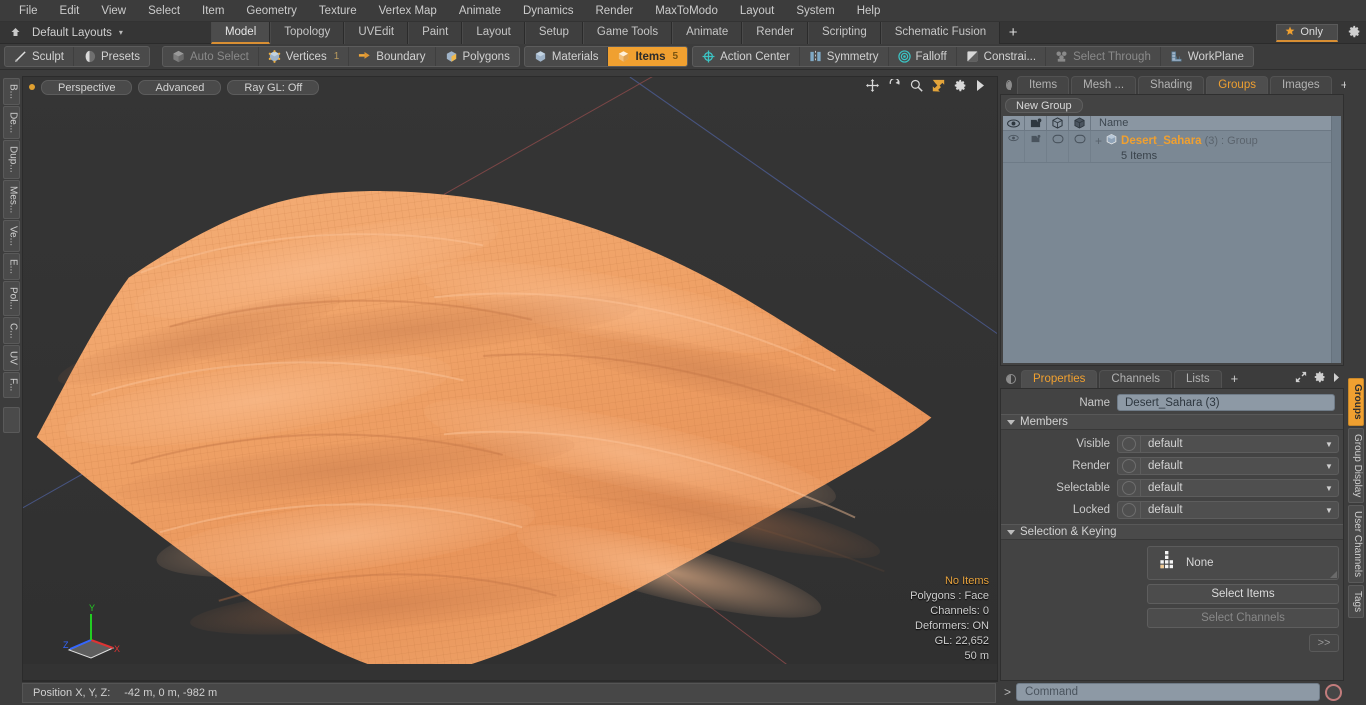 The image size is (1366, 705). Describe the element at coordinates (213, 11) in the screenshot. I see `menu-item-item: Item` at that location.